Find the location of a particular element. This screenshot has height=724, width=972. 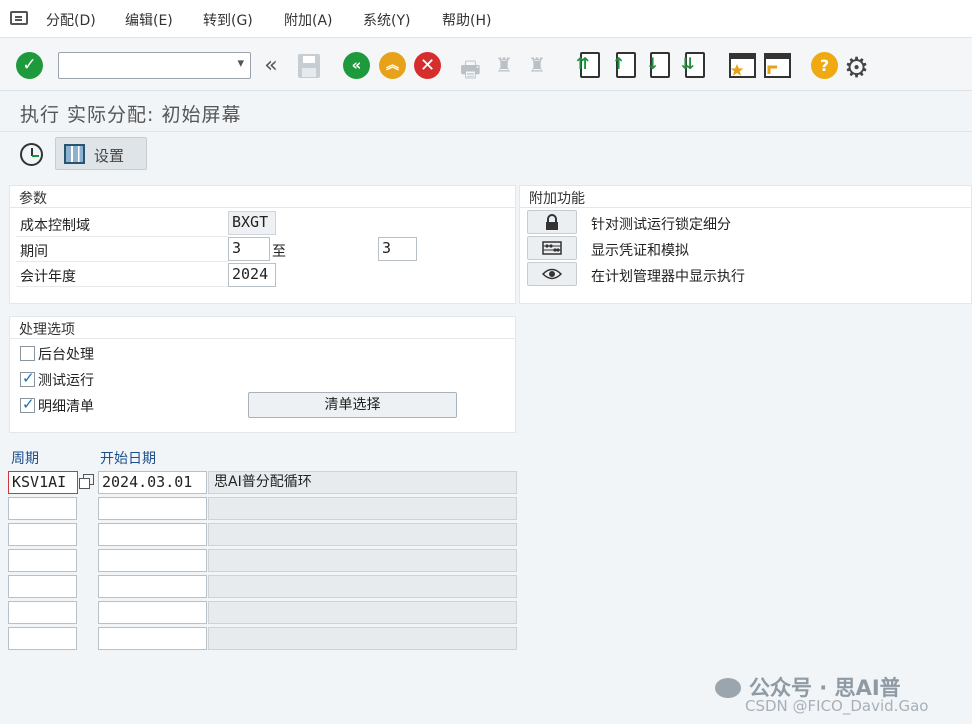

new-window-icon is located at coordinates (742, 65).